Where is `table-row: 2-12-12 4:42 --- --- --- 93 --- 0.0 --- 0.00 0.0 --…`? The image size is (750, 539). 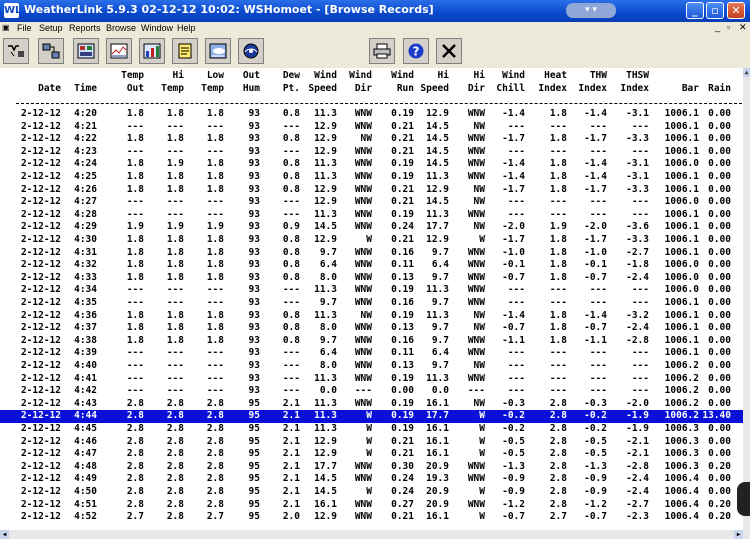
table-row: 2-12-12 4:42 --- --- --- 93 --- 0.0 --- 0.00 0.0 --… is located at coordinates (371, 391).